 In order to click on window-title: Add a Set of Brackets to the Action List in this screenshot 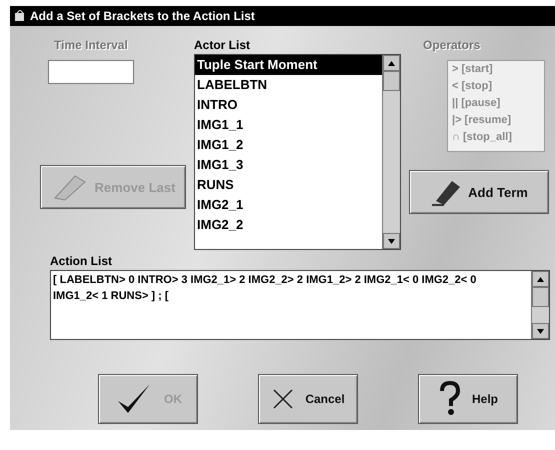, I will do `click(142, 16)`.